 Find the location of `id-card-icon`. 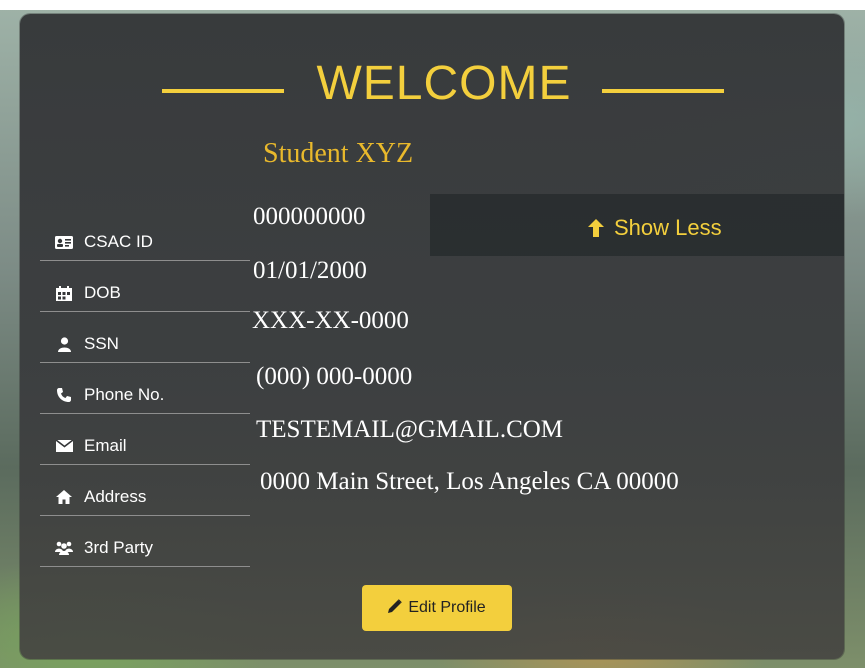

id-card-icon is located at coordinates (64, 242).